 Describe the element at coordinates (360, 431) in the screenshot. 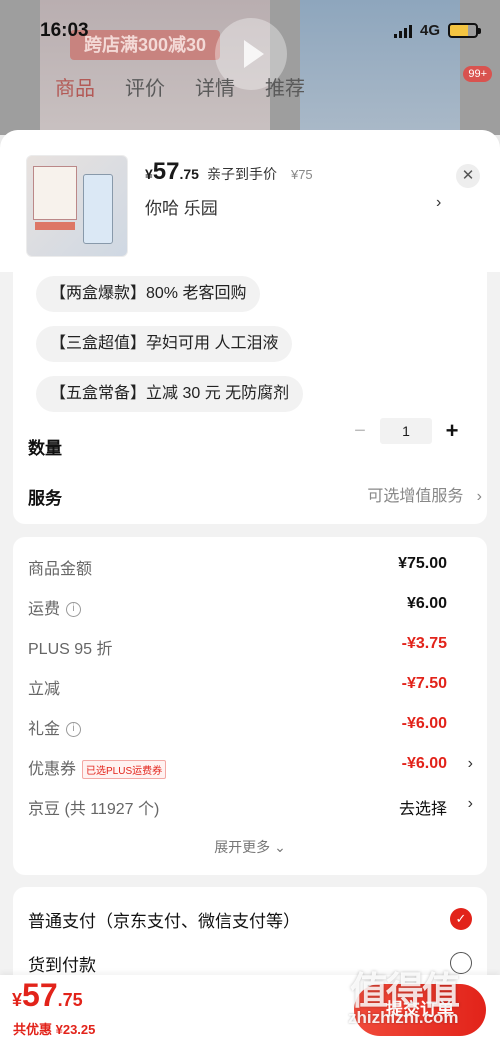

I see `quantity-minus-button: −` at that location.